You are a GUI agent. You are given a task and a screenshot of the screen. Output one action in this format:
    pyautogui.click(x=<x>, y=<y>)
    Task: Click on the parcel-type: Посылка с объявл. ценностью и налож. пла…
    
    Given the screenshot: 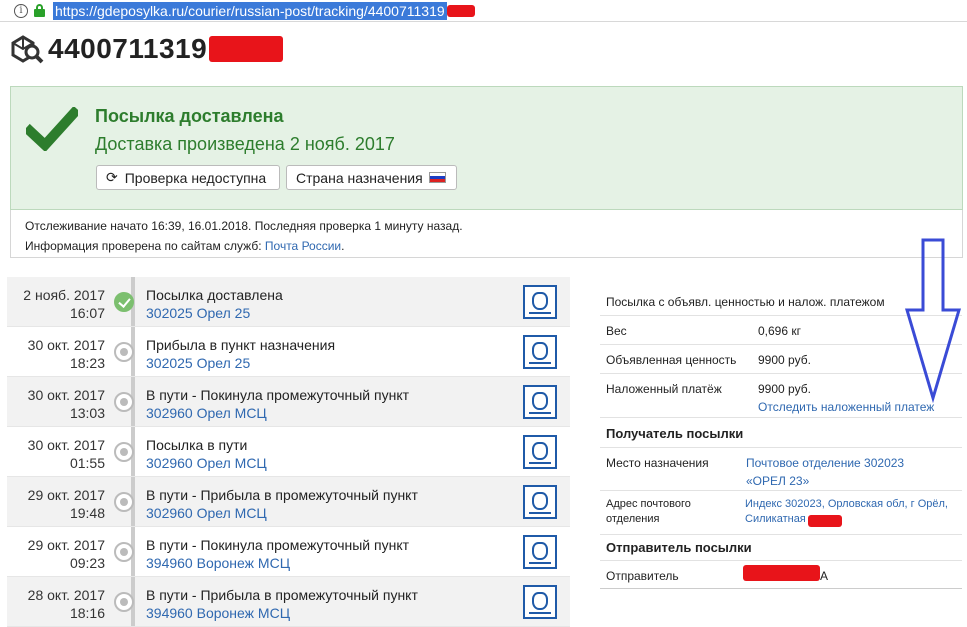 What is the action you would take?
    pyautogui.click(x=745, y=302)
    